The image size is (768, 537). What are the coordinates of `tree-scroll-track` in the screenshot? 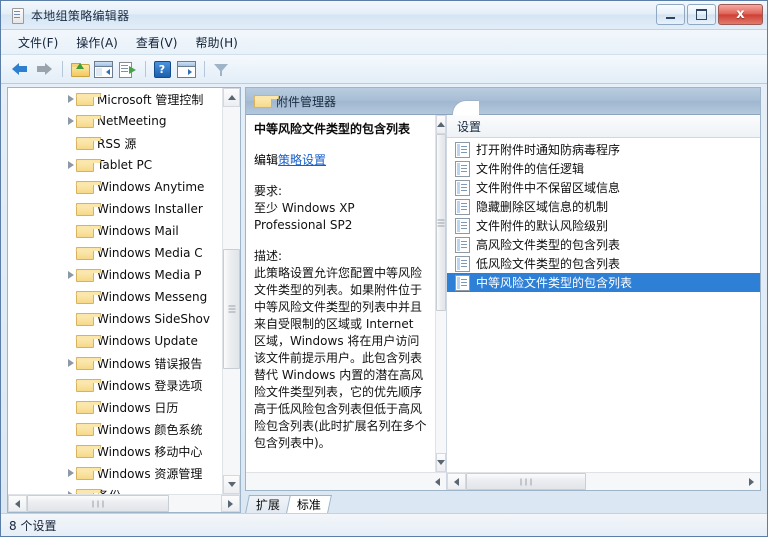 It's located at (231, 291).